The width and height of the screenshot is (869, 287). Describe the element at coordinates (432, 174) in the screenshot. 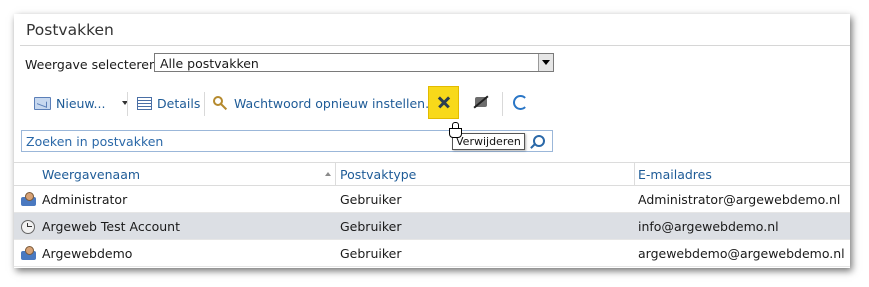

I see `table-header: Weergavenaam Postvaktype E-mailadres` at that location.